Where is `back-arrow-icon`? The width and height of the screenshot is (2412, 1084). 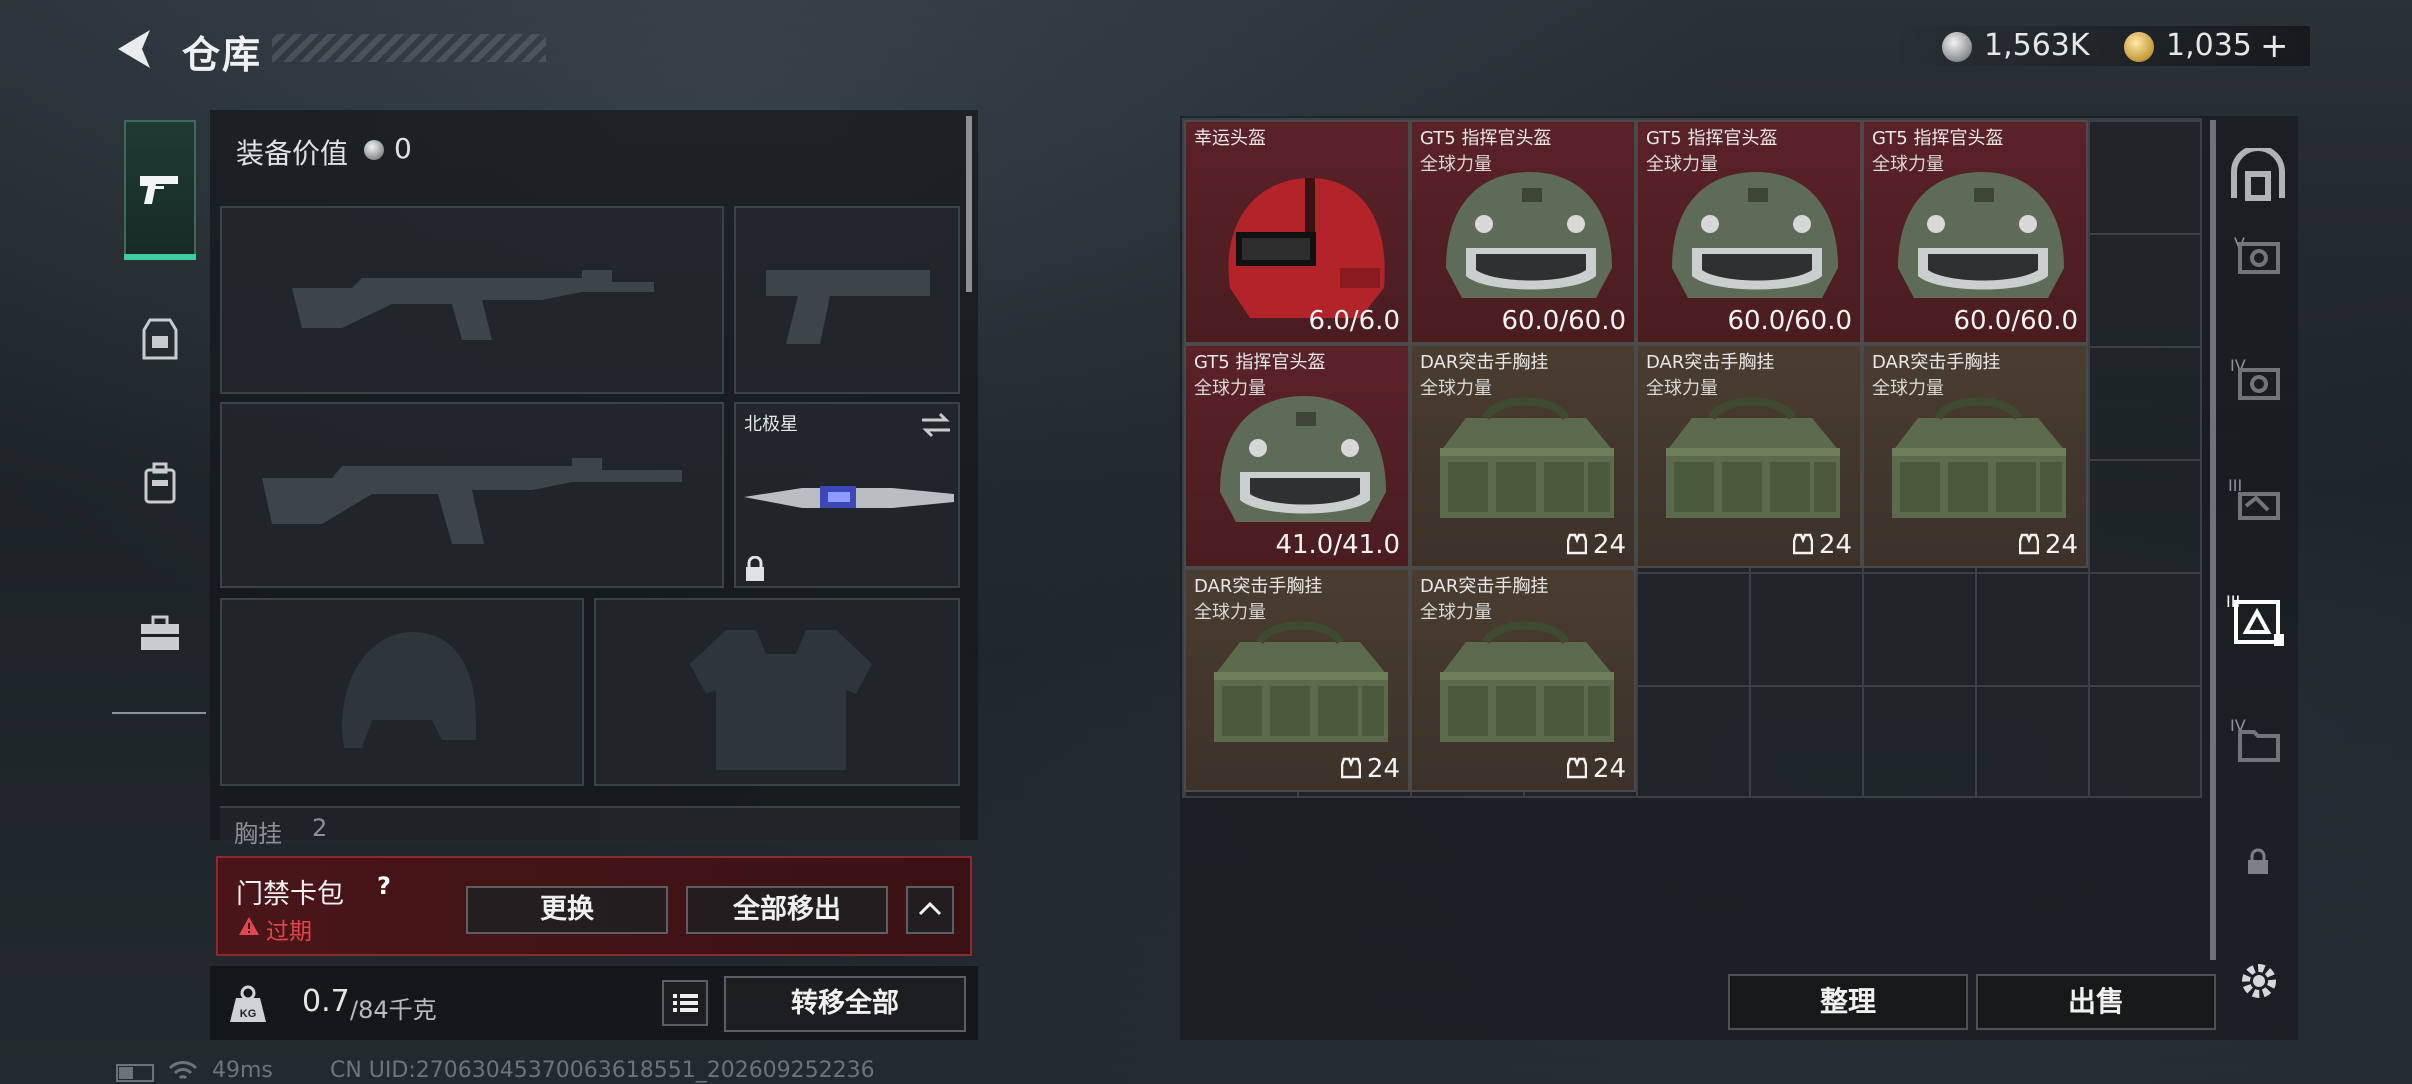
back-arrow-icon is located at coordinates (134, 49).